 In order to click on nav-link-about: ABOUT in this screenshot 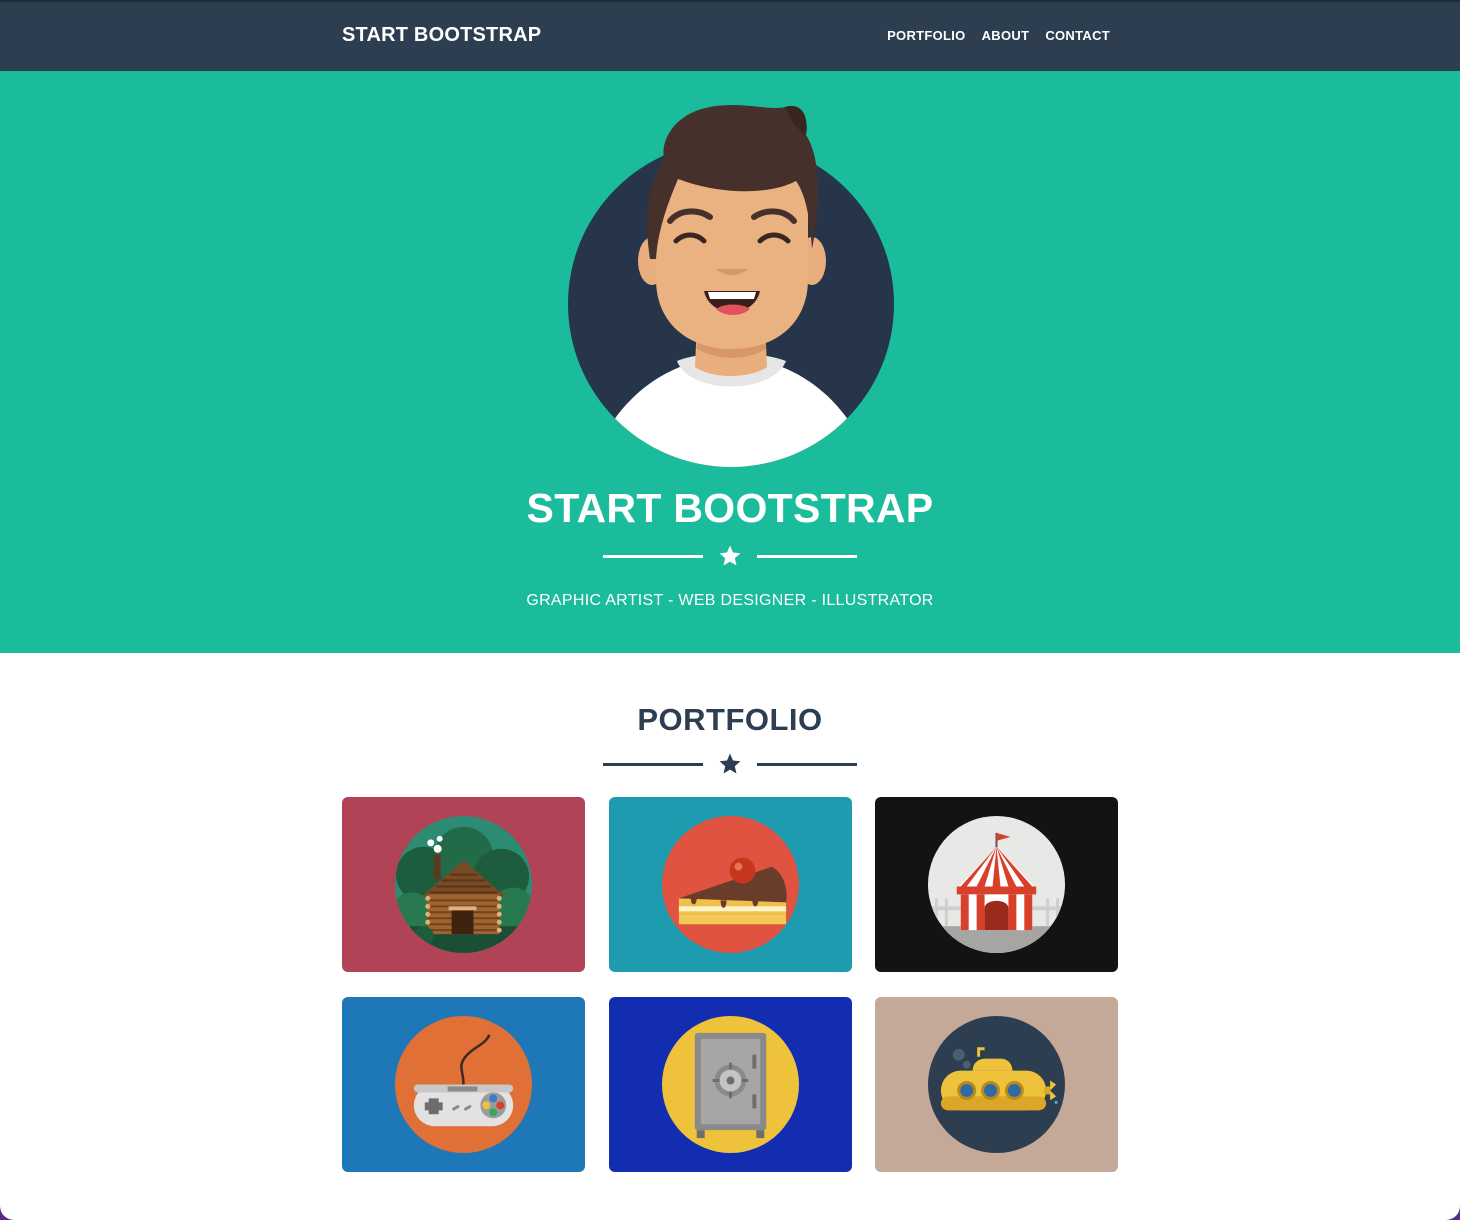, I will do `click(1006, 35)`.